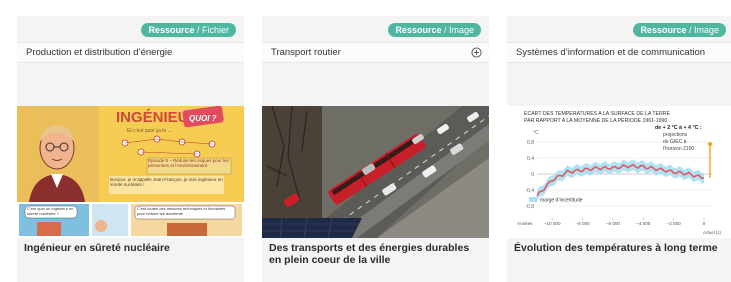  What do you see at coordinates (675, 135) in the screenshot?
I see `annotation-line2: projections` at bounding box center [675, 135].